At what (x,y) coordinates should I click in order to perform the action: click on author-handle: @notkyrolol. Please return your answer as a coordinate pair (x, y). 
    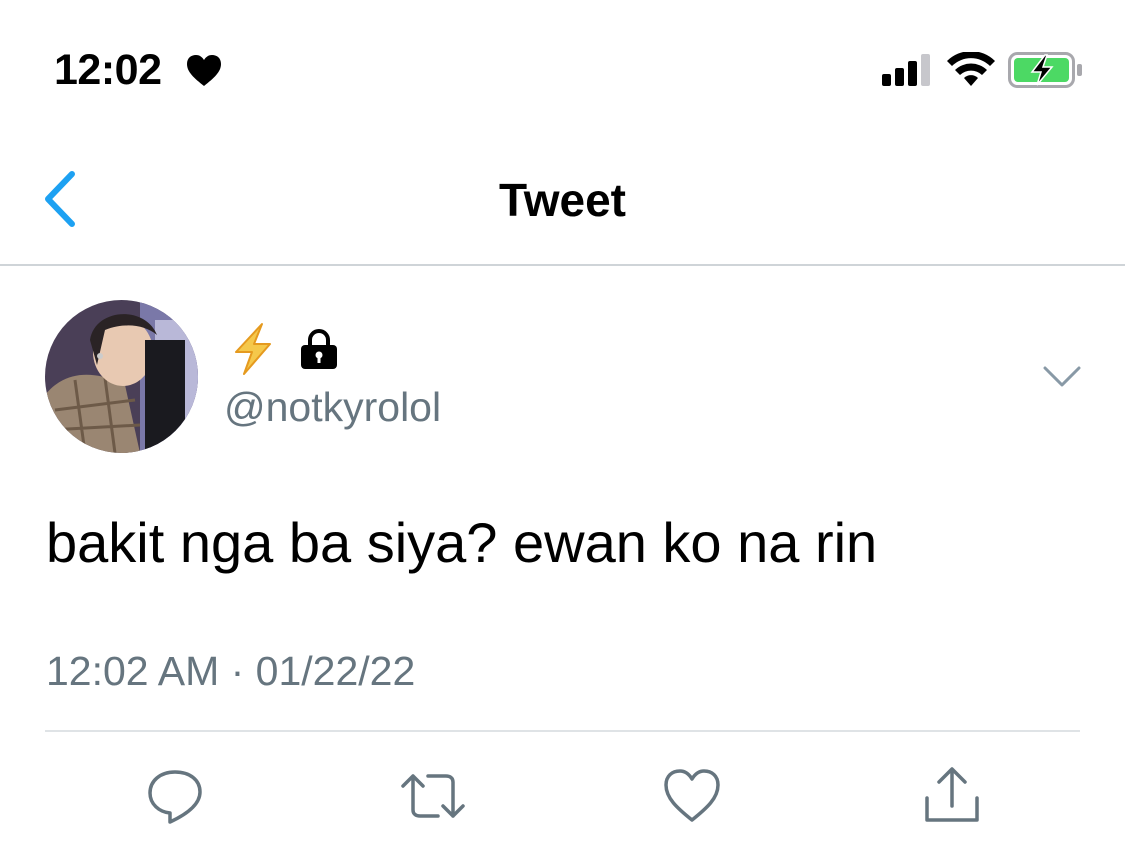
    Looking at the image, I should click on (332, 407).